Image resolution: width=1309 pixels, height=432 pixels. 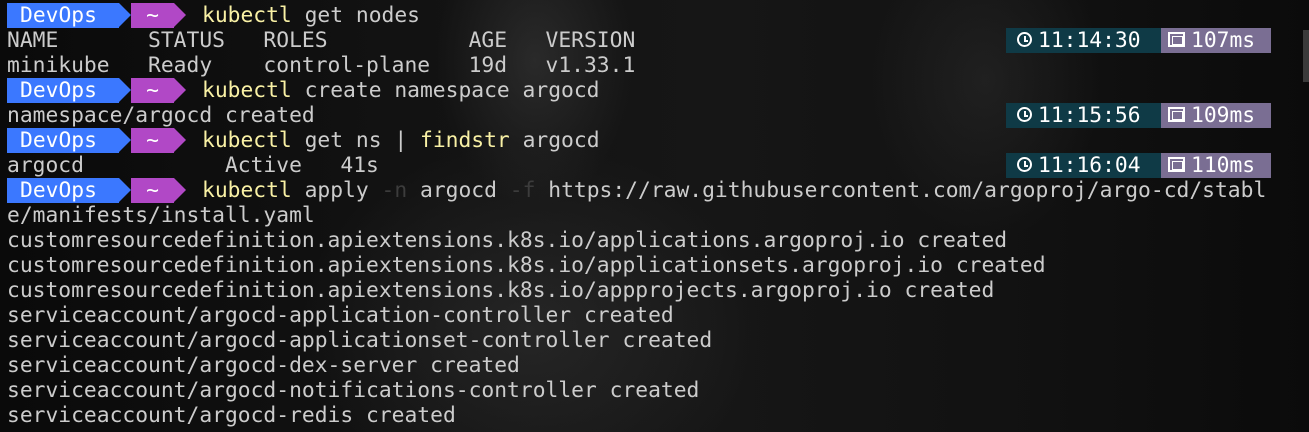 What do you see at coordinates (465, 140) in the screenshot?
I see `command-name: findstr` at bounding box center [465, 140].